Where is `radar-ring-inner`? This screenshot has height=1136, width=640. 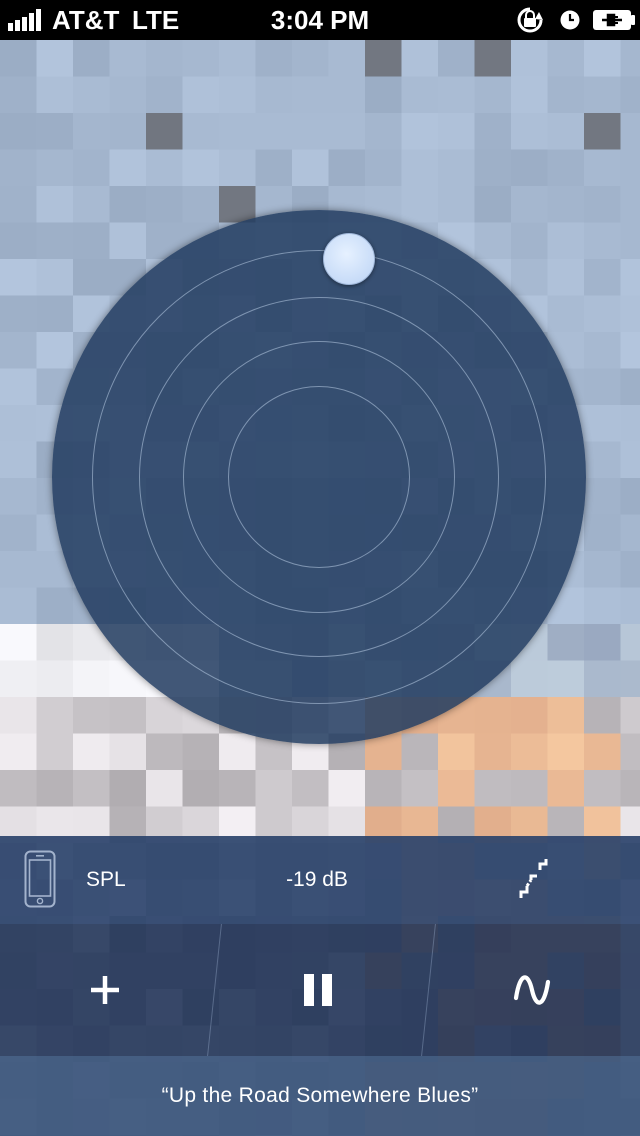 radar-ring-inner is located at coordinates (319, 477).